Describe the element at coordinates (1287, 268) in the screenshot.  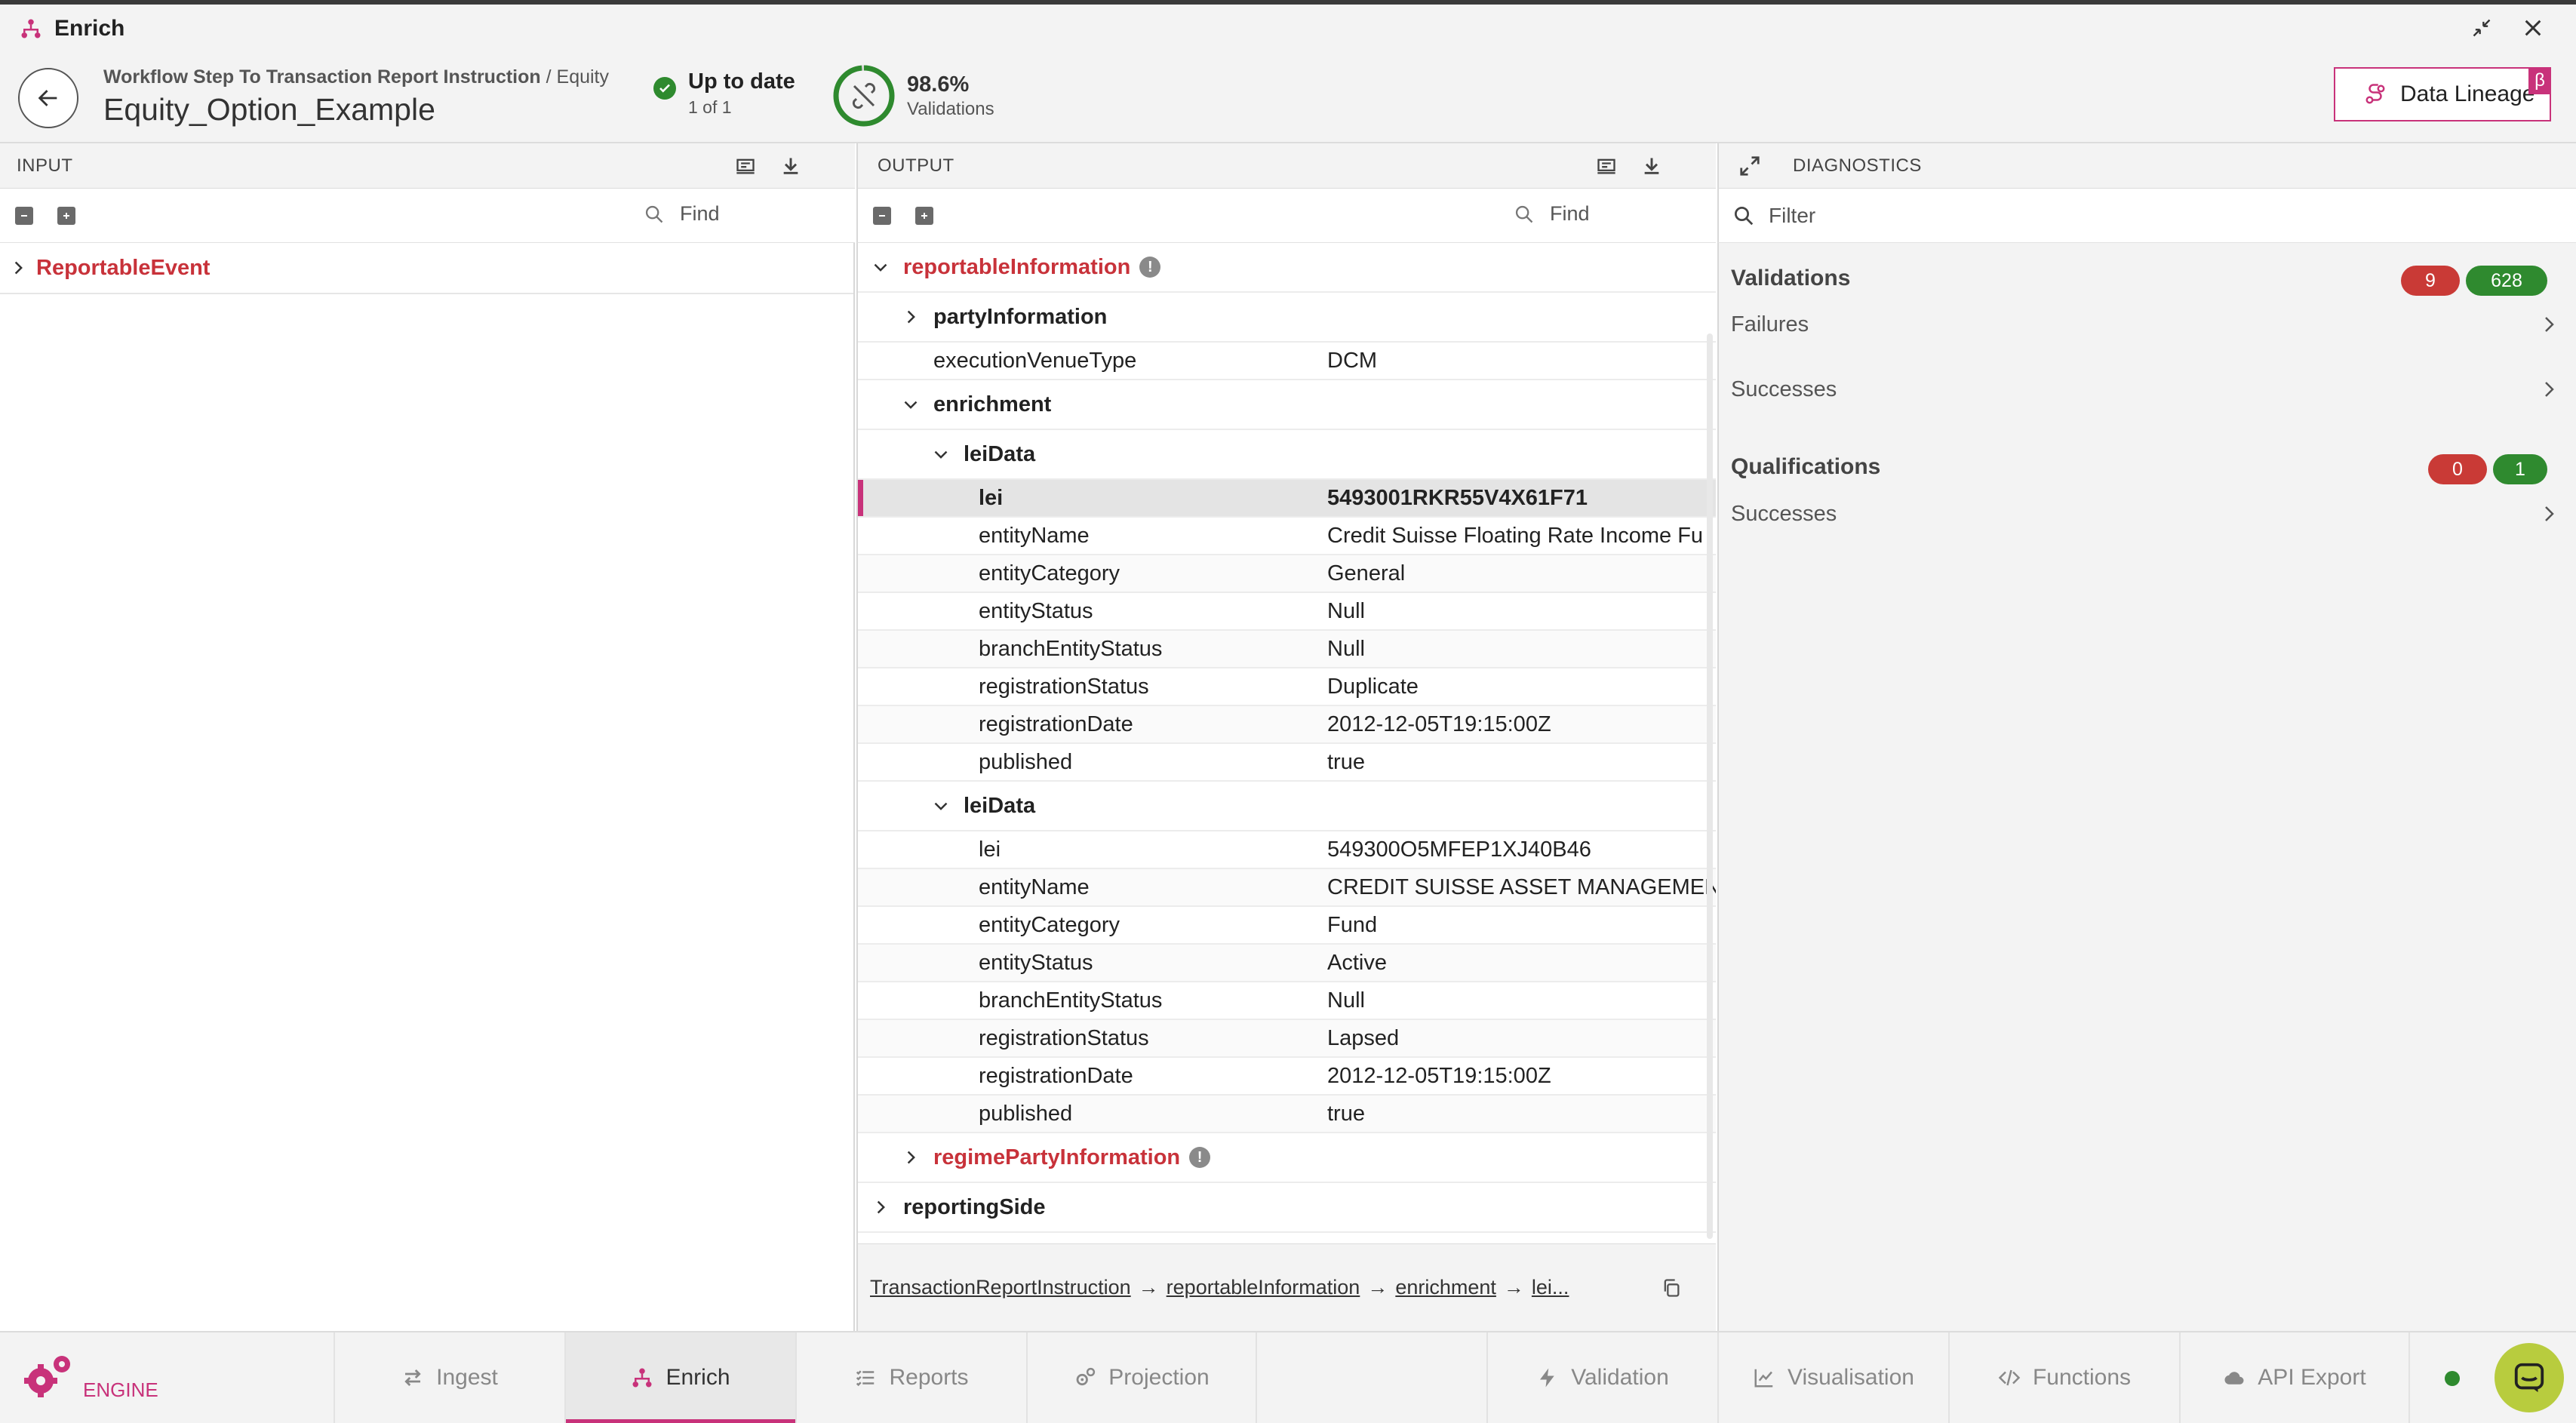
I see `tree-node: reportableInformation!` at that location.